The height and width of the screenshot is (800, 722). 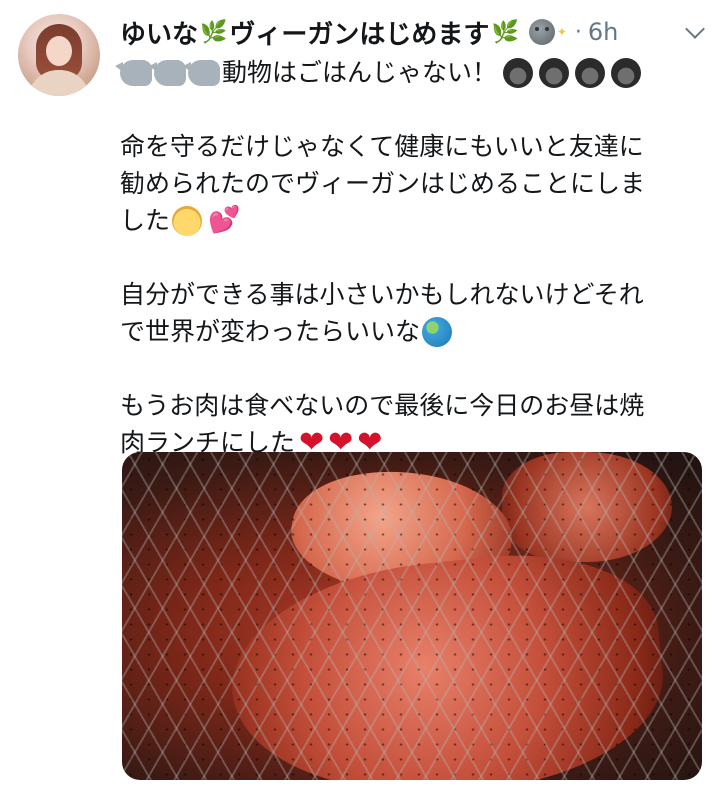 I want to click on display-name-prefix: ゆいな, so click(x=159, y=32).